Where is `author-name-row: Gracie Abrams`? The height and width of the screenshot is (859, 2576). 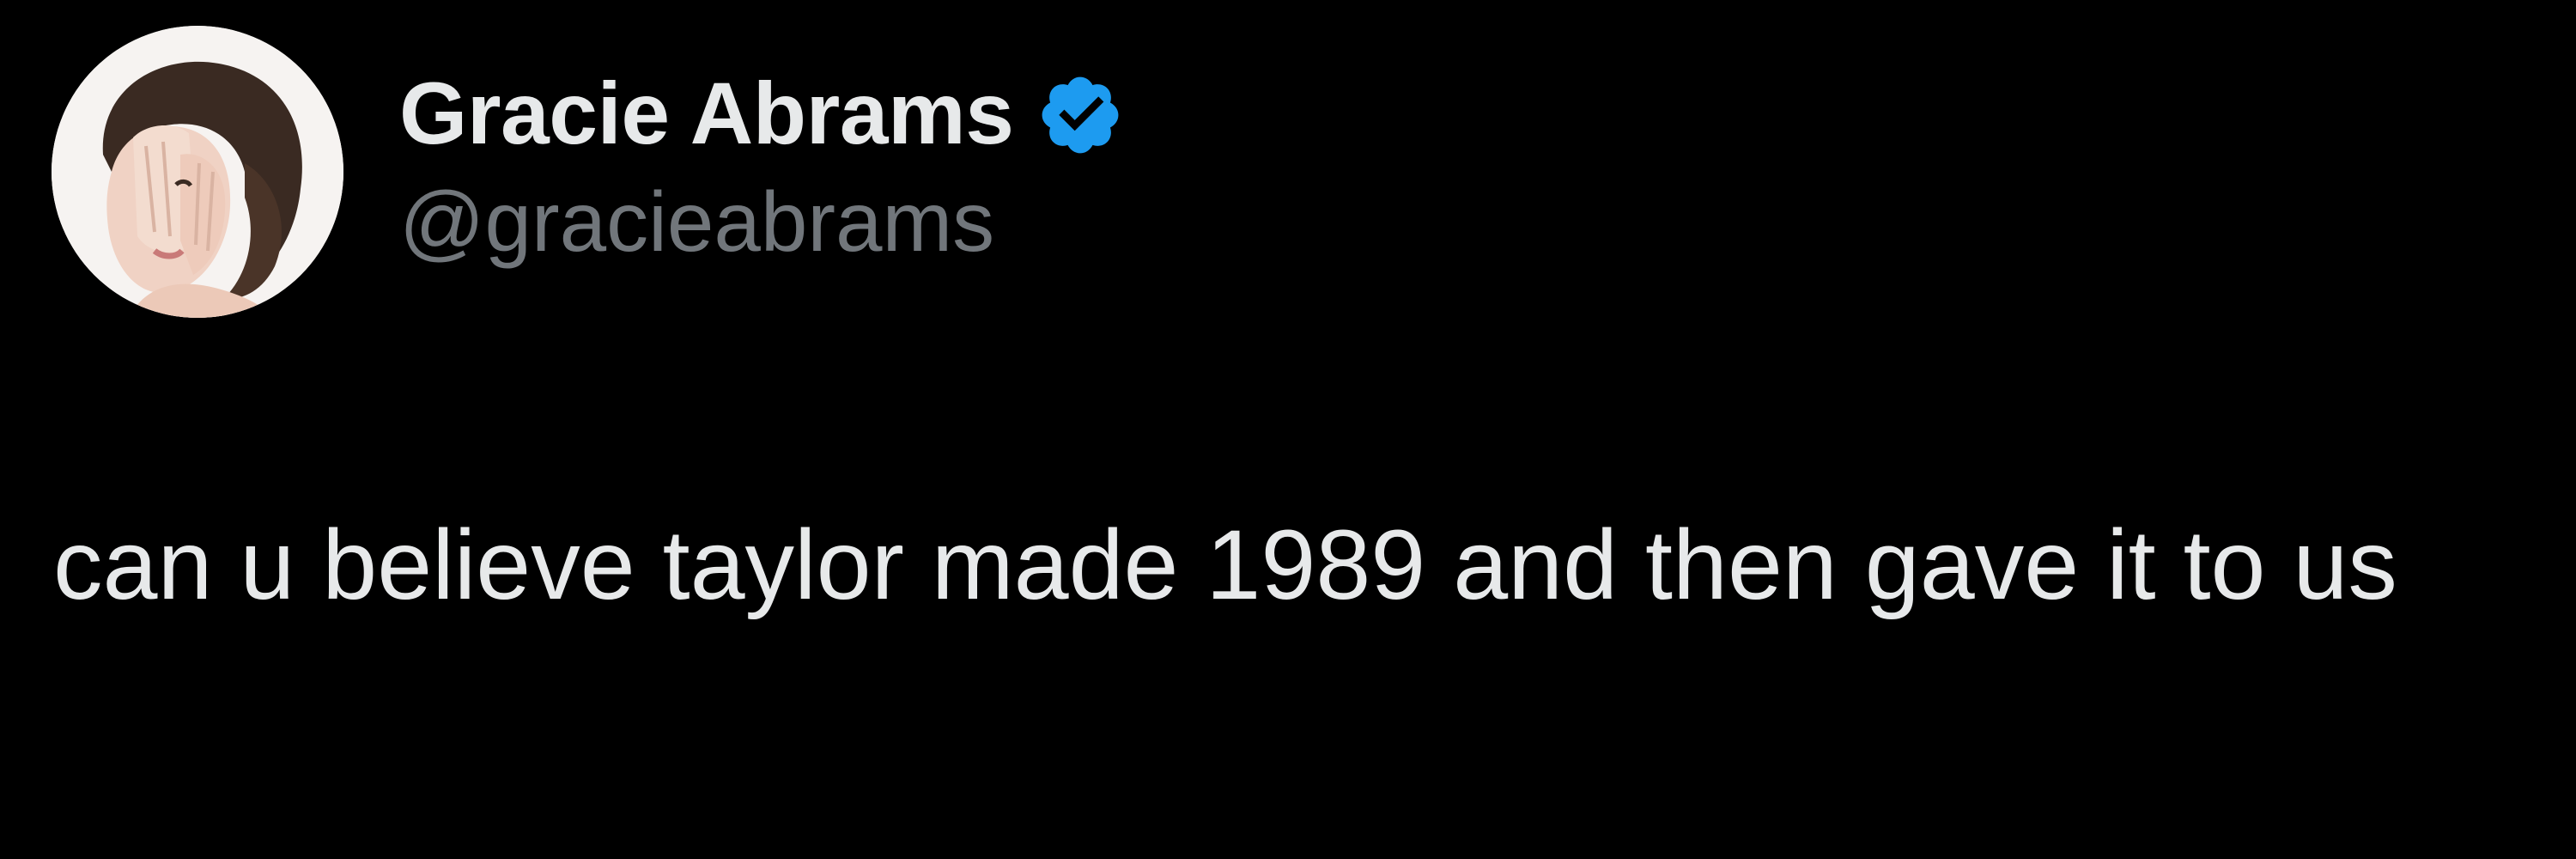 author-name-row: Gracie Abrams is located at coordinates (762, 114).